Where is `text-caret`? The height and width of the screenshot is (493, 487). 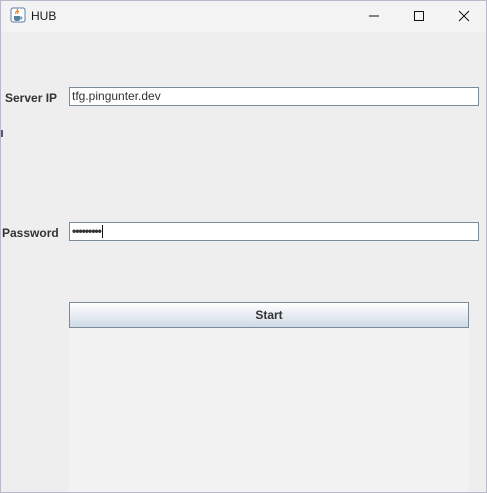 text-caret is located at coordinates (102, 232).